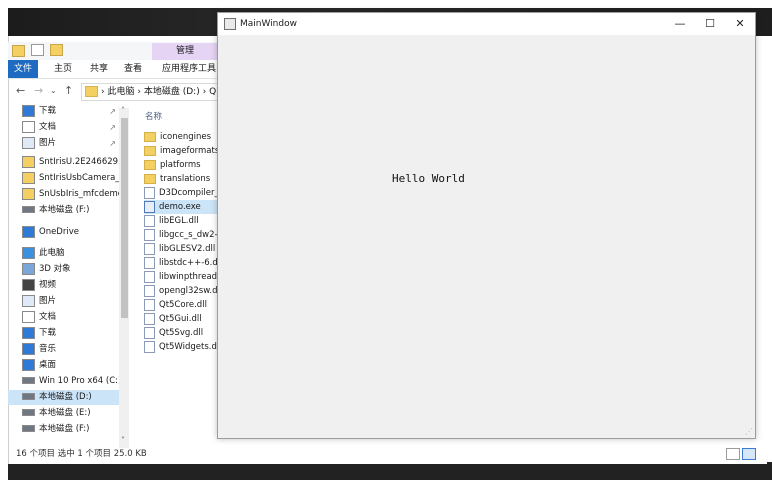 Image resolution: width=772 pixels, height=480 pixels. I want to click on minimize-button: —, so click(680, 24).